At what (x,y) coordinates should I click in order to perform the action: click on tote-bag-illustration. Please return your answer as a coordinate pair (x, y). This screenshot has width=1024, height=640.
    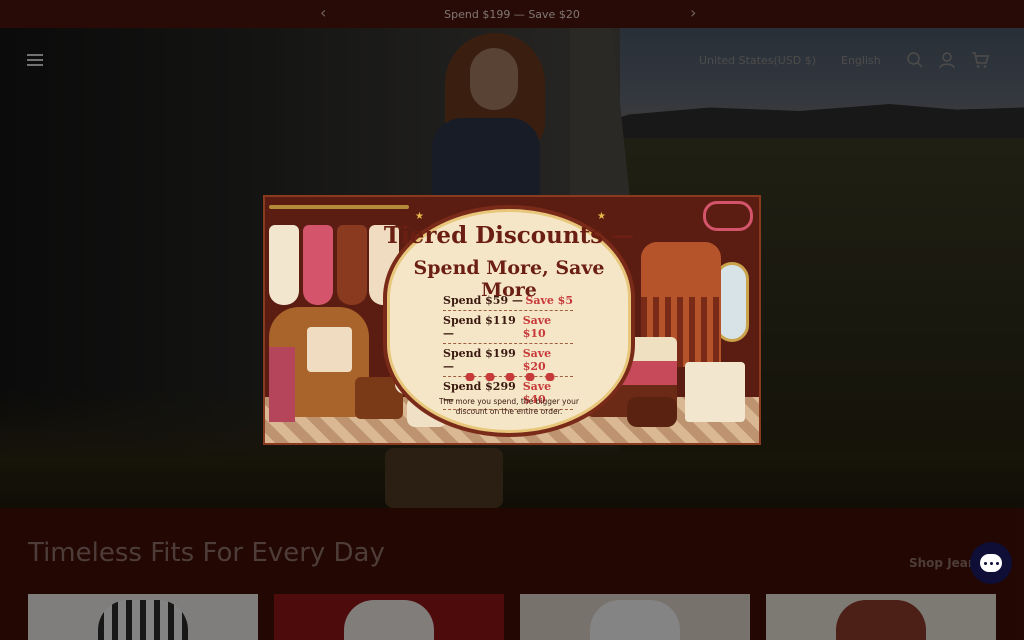
    Looking at the image, I should click on (715, 392).